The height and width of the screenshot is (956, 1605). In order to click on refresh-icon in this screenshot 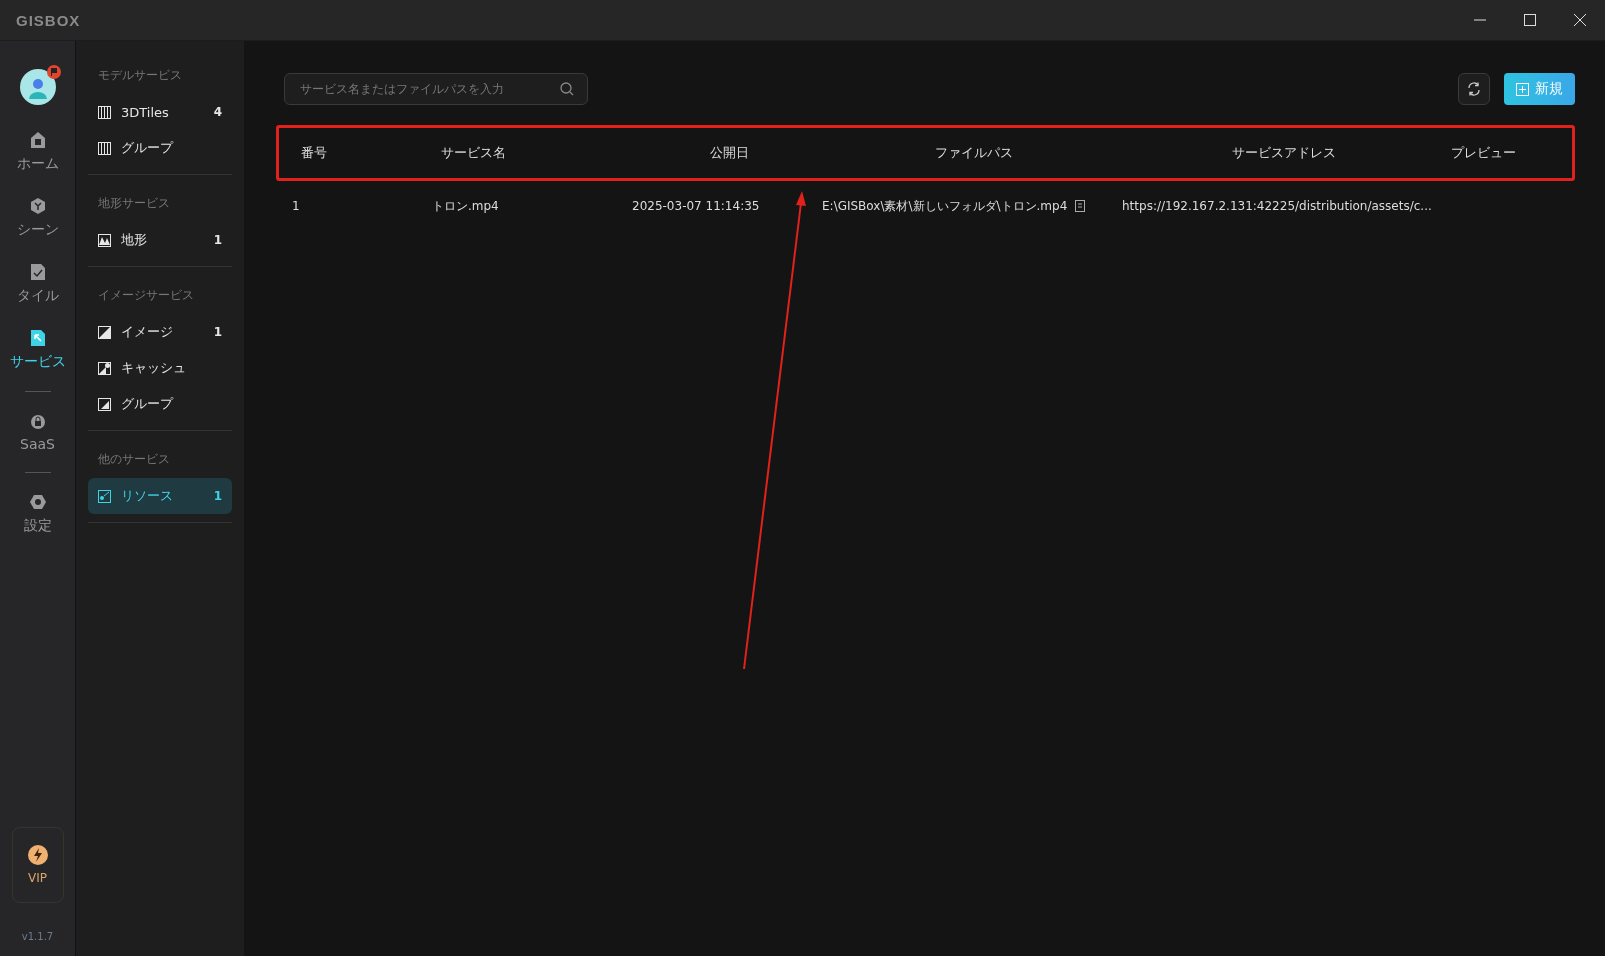, I will do `click(1474, 89)`.